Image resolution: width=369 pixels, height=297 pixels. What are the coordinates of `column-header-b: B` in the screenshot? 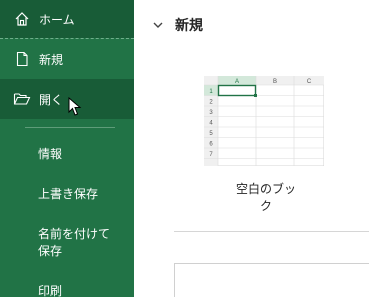 It's located at (275, 82).